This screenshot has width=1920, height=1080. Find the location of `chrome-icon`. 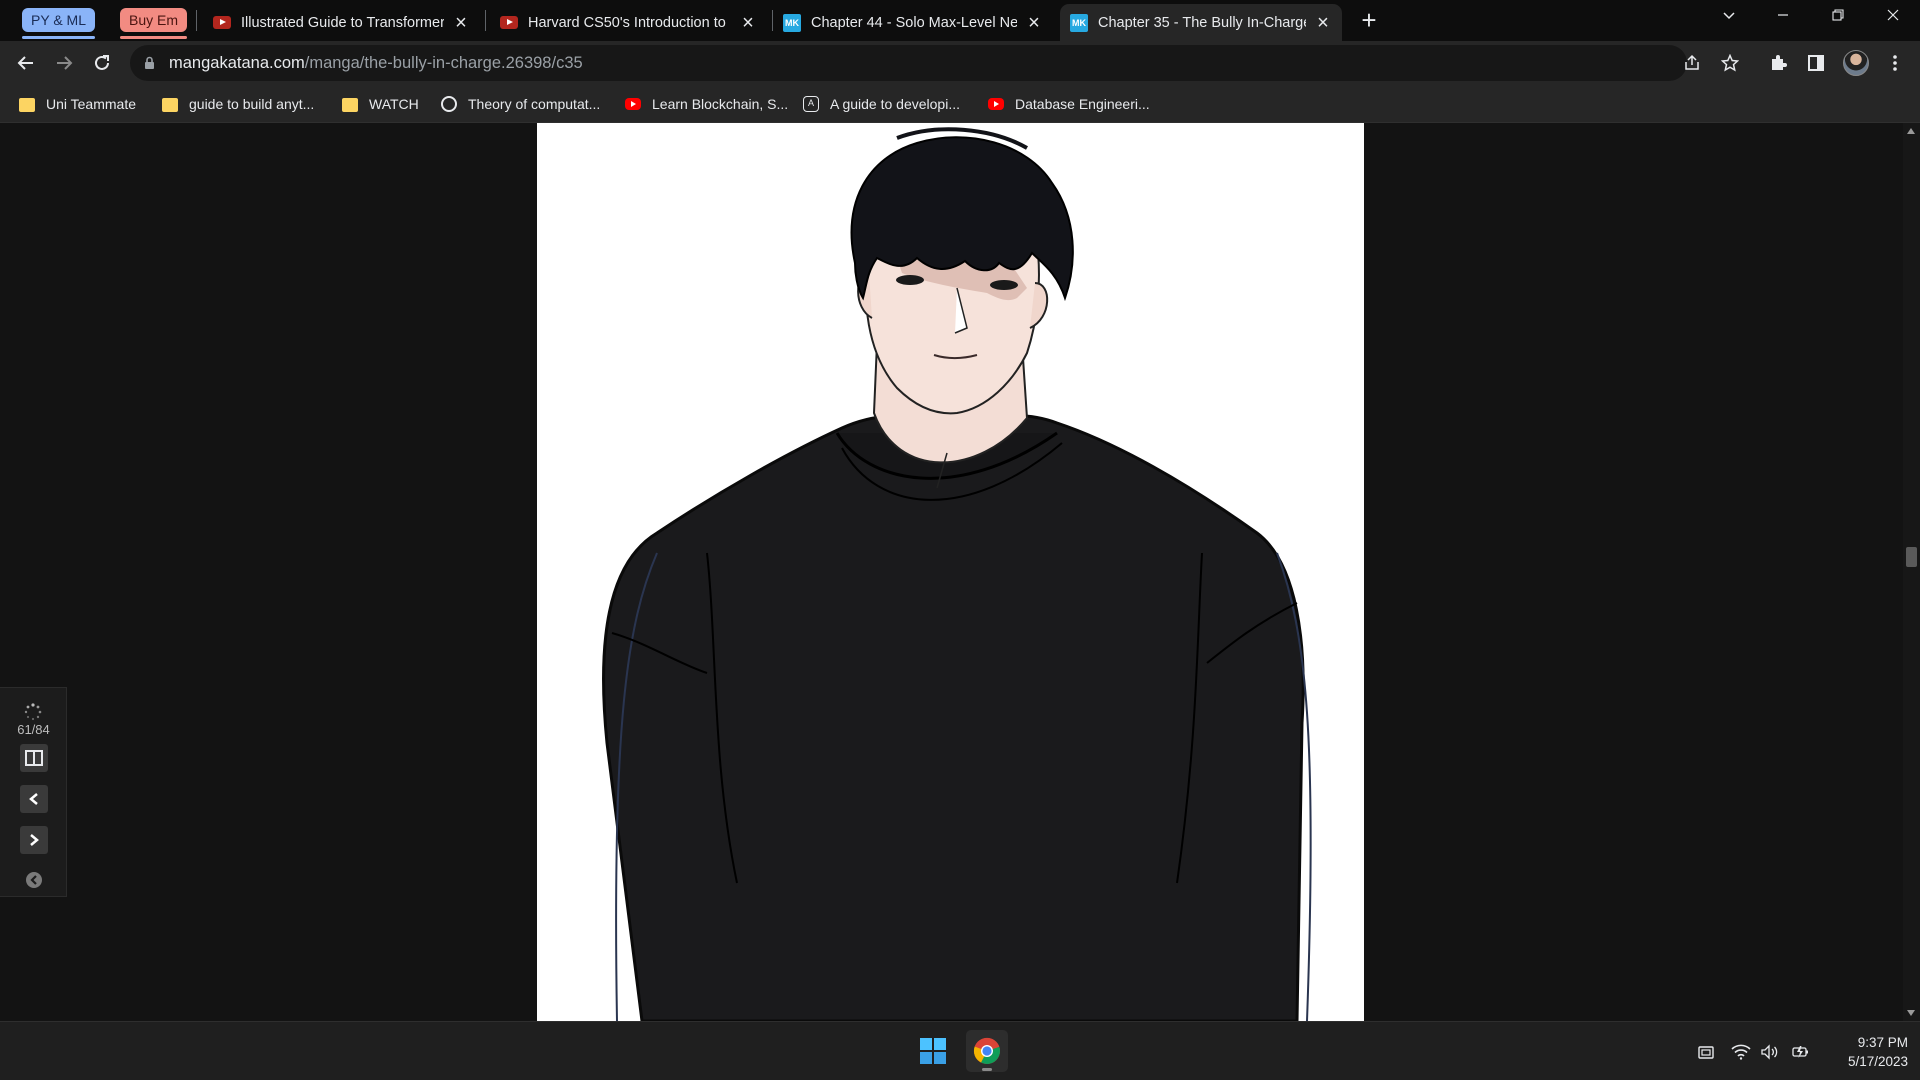

chrome-icon is located at coordinates (986, 1050).